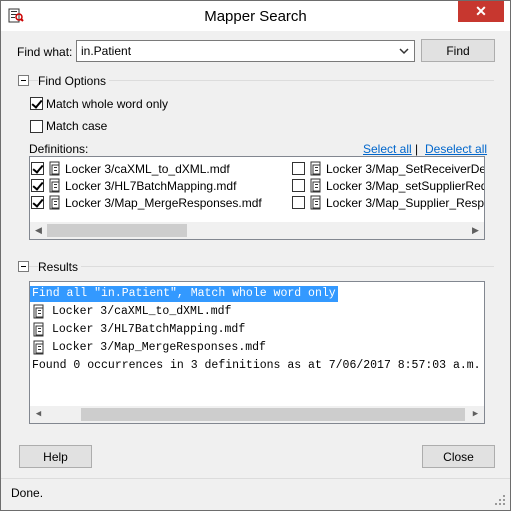  I want to click on definition-label: Locker 3/Map_SetReceiverDetail, so click(405, 169).